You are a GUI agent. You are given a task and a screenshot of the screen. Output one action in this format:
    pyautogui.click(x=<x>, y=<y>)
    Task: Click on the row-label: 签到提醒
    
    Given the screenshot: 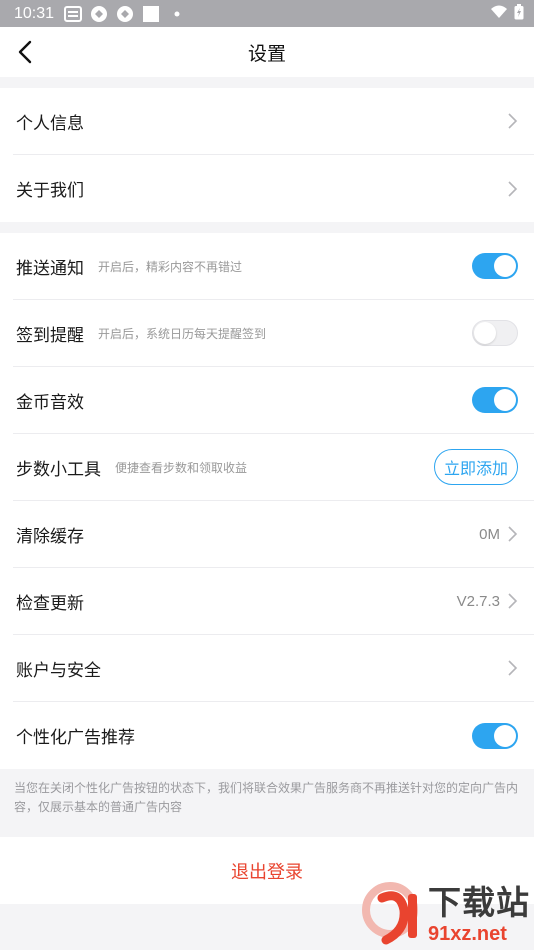 What is the action you would take?
    pyautogui.click(x=50, y=335)
    